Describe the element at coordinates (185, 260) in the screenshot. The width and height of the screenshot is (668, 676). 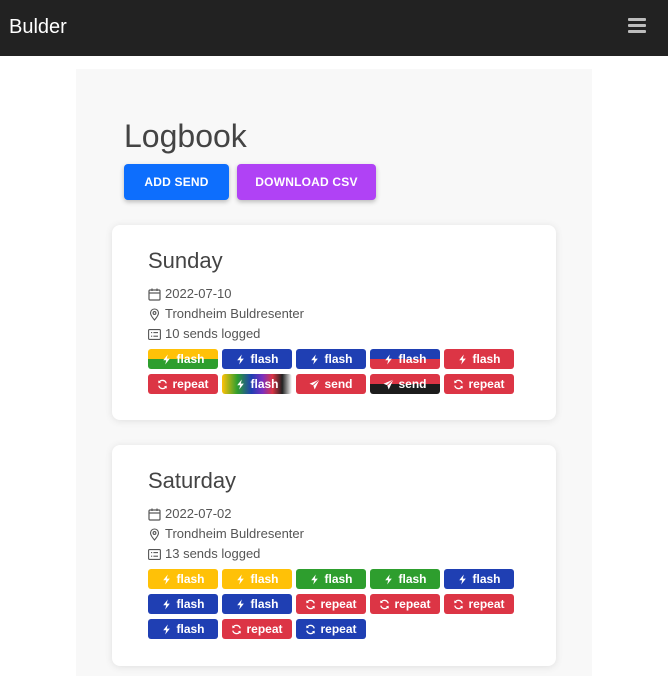
I see `session-day: Sunday` at that location.